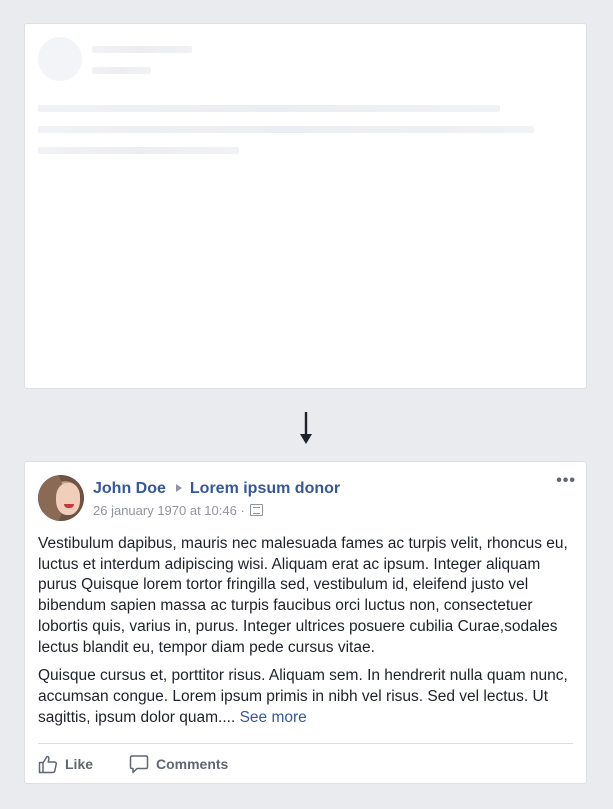 The image size is (613, 809). I want to click on comments-label: Comments, so click(192, 764).